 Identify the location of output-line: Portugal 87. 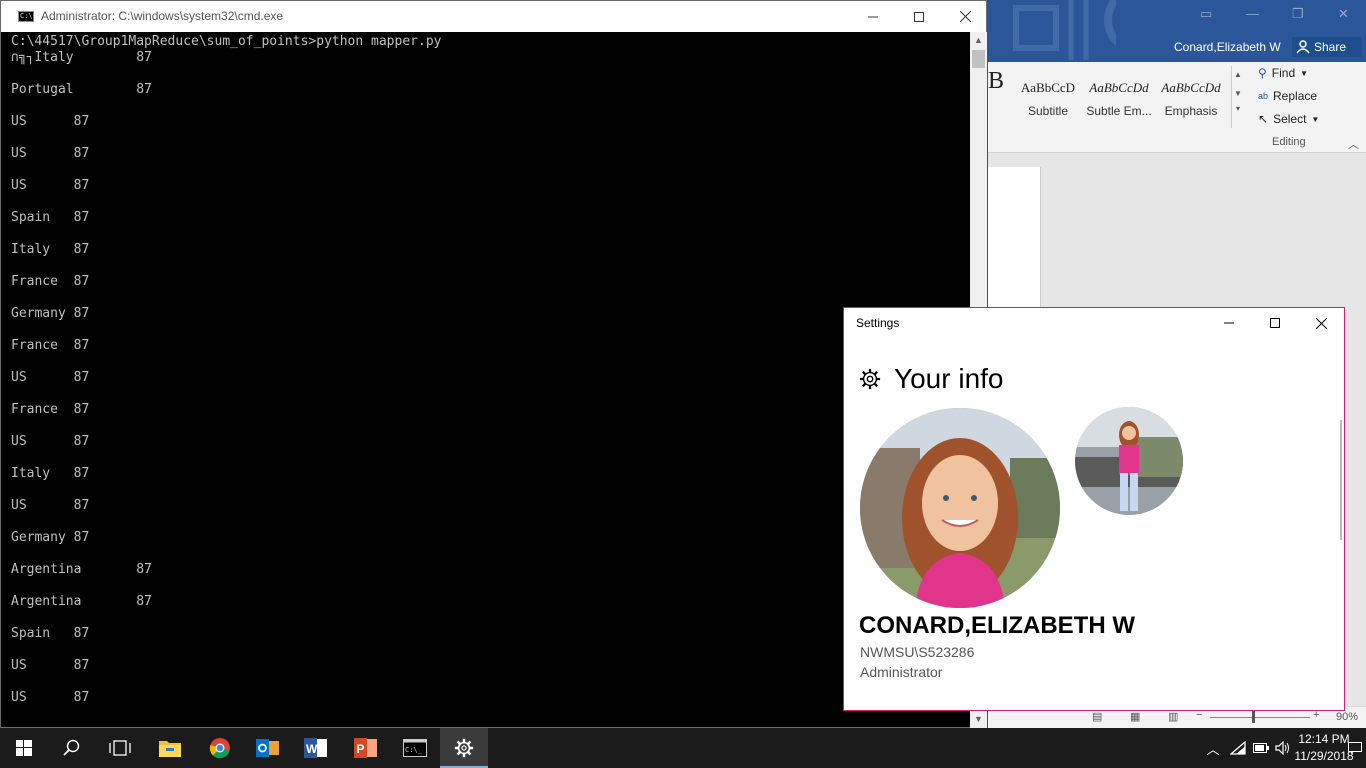
(81, 89).